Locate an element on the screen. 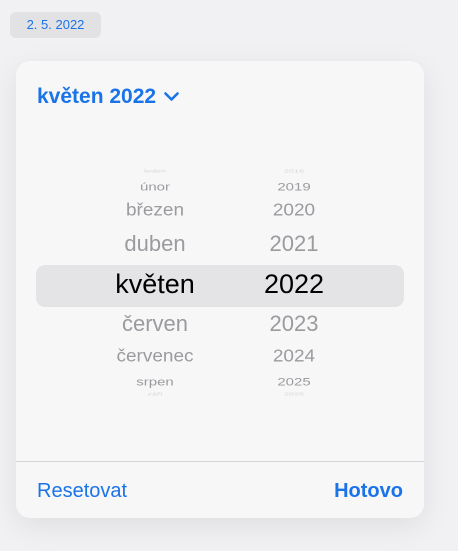  year-wheel-item: 2022 is located at coordinates (294, 284).